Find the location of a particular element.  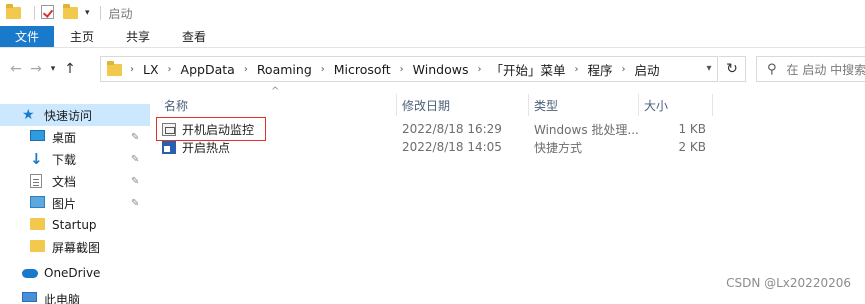

tab-home: 主页 is located at coordinates (82, 36).